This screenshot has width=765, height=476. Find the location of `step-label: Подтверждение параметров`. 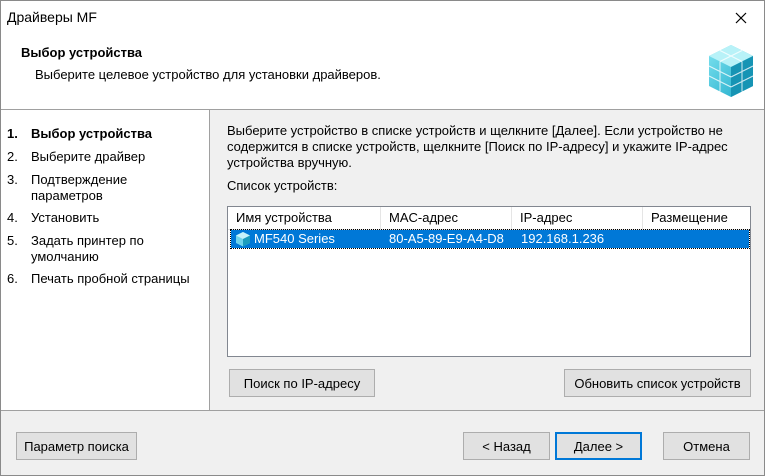

step-label: Подтверждение параметров is located at coordinates (79, 187).